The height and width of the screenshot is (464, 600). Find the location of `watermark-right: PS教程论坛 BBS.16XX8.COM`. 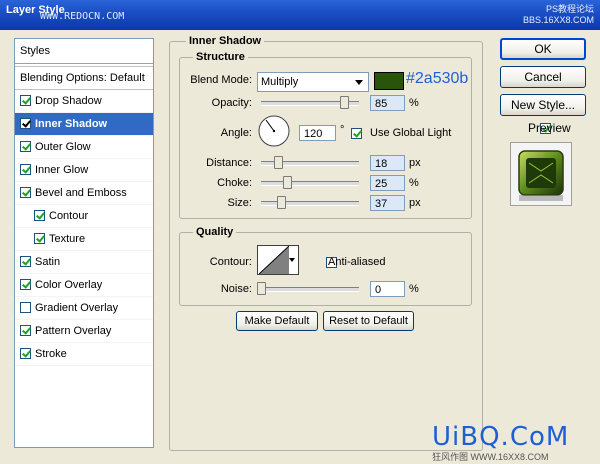

watermark-right: PS教程论坛 BBS.16XX8.COM is located at coordinates (558, 15).